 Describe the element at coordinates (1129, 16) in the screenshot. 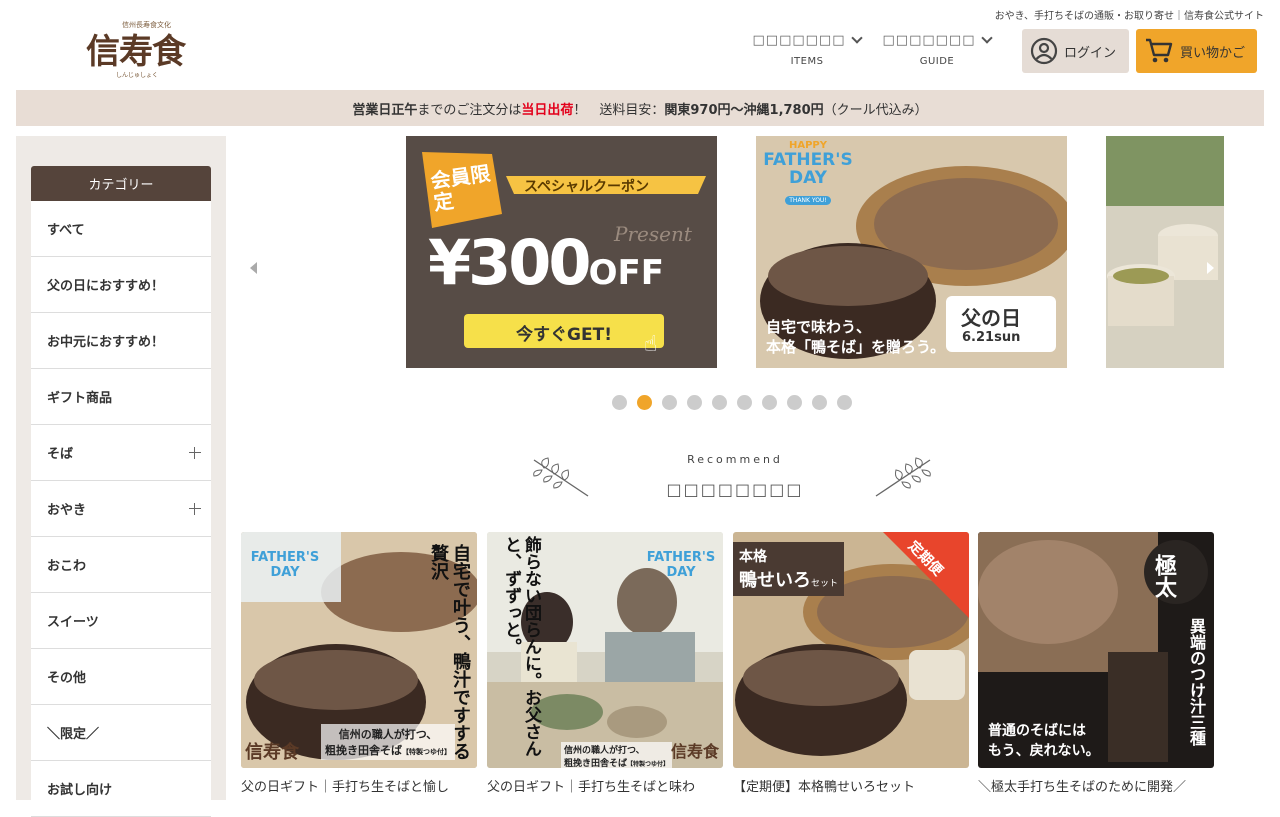

I see `site-tagline: おやき、手打ちそばの通販・お取り寄せ｜信寿食公式サイト` at that location.